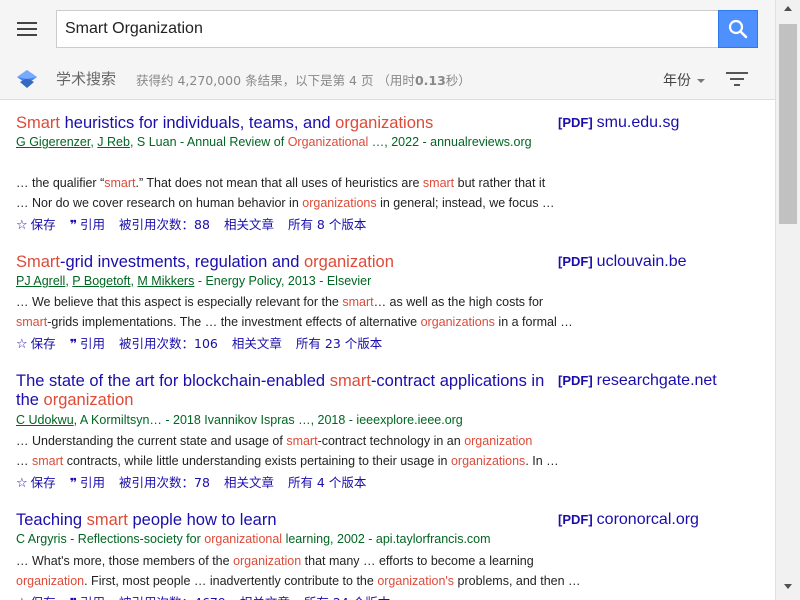 The height and width of the screenshot is (600, 800). I want to click on author-link: PJ Agrell, so click(40, 281).